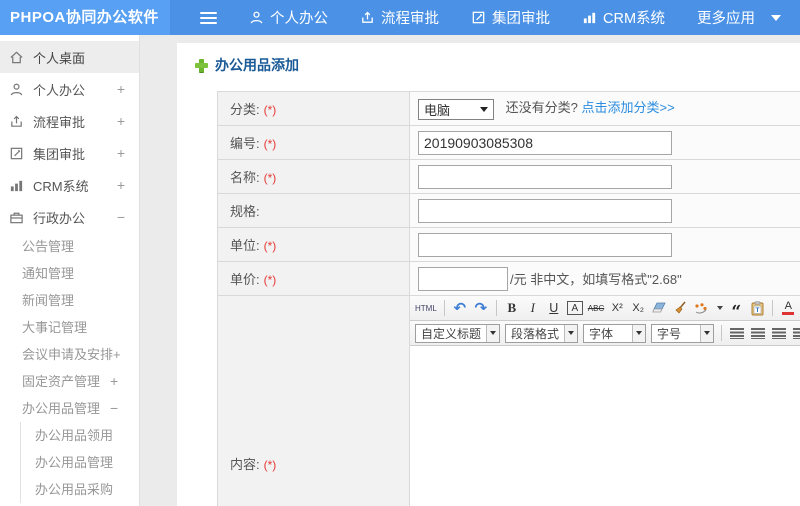  Describe the element at coordinates (16, 217) in the screenshot. I see `briefcase-icon` at that location.